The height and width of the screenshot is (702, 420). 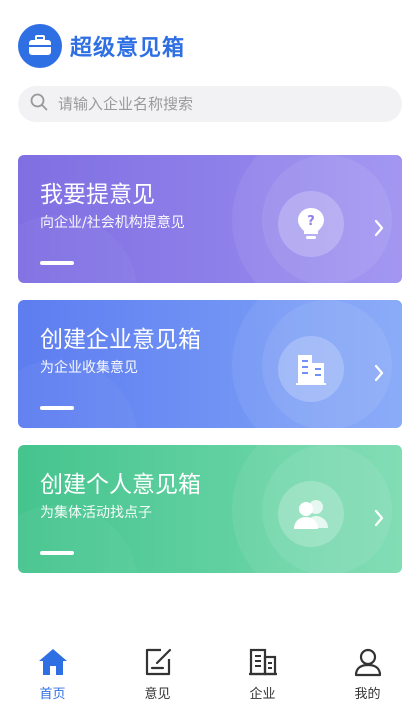 What do you see at coordinates (53, 661) in the screenshot?
I see `home-icon` at bounding box center [53, 661].